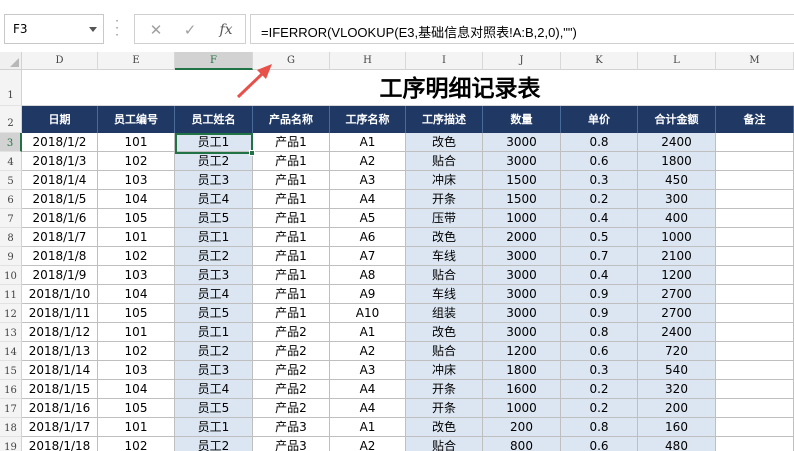 Image resolution: width=794 pixels, height=451 pixels. What do you see at coordinates (677, 351) in the screenshot?
I see `table-cell: 720` at bounding box center [677, 351].